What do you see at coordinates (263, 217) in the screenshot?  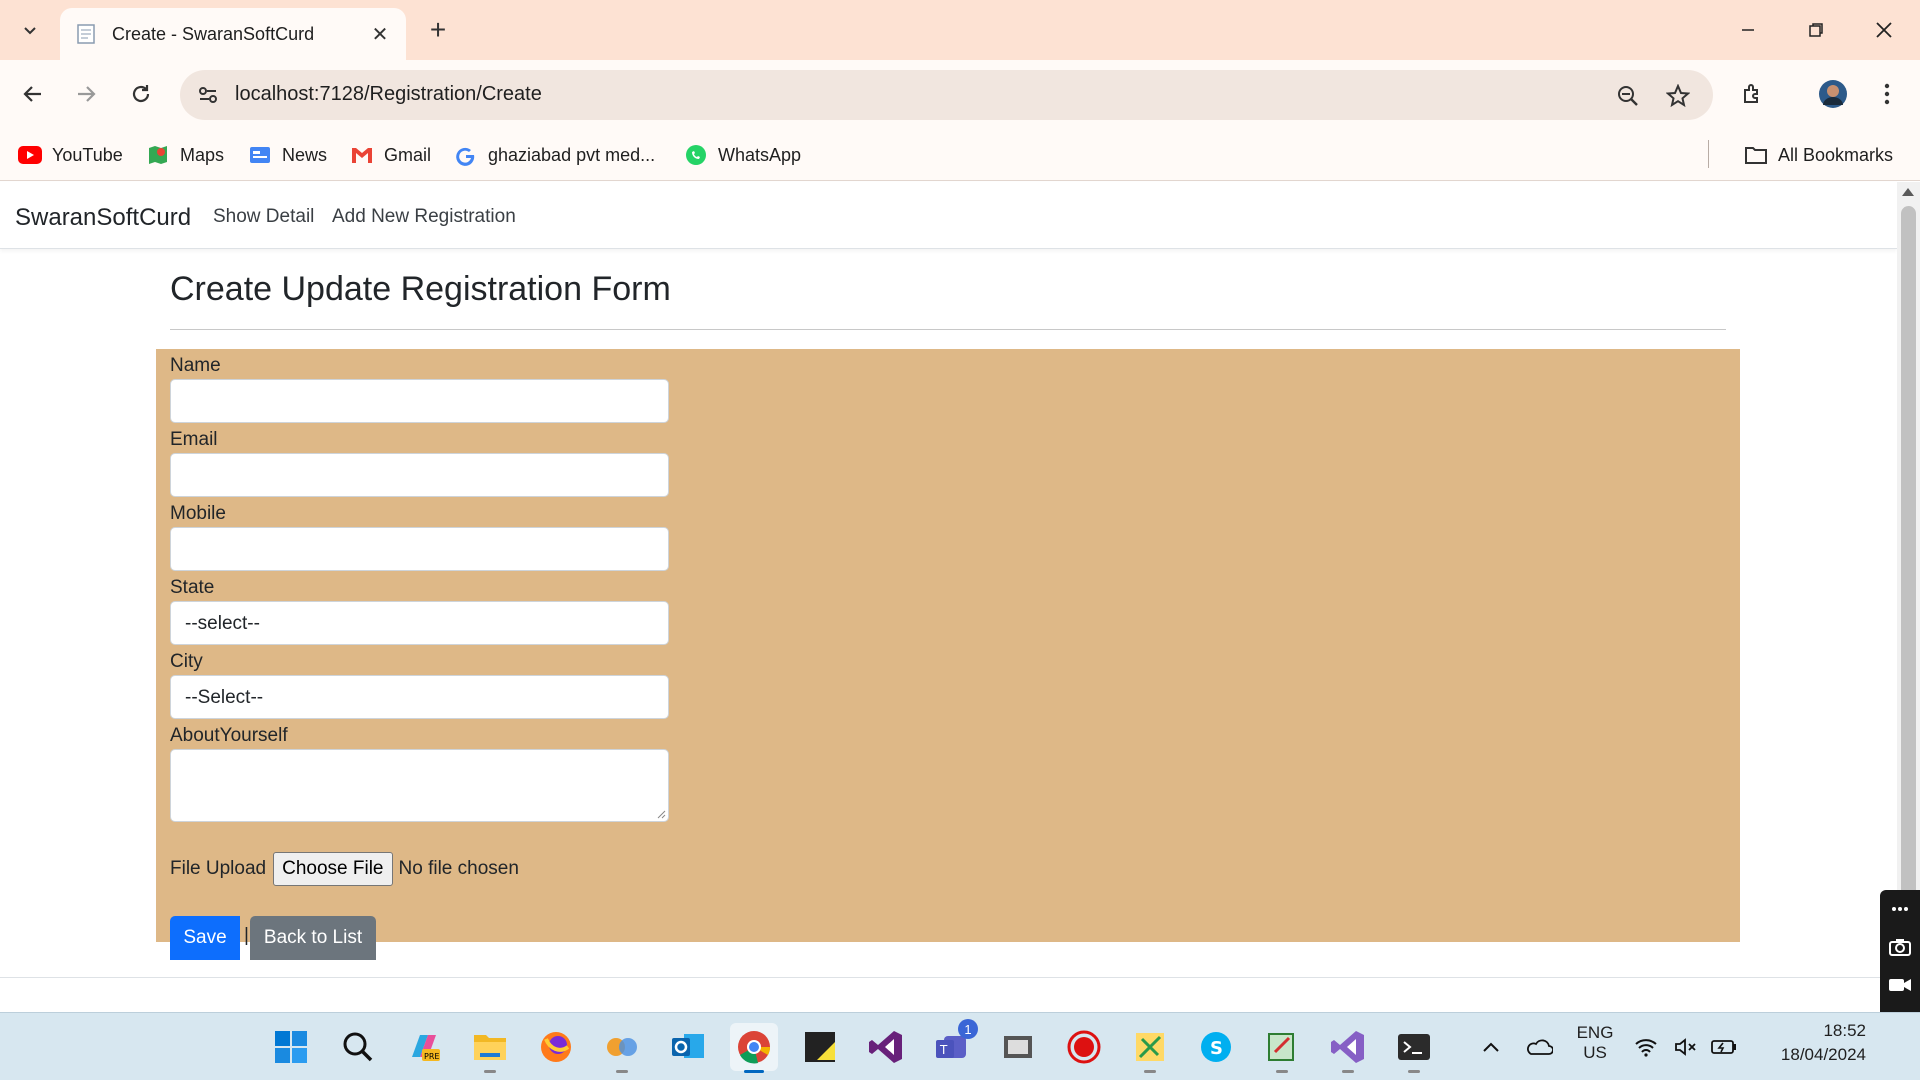 I see `nav-link-show-detail: Show Detail` at bounding box center [263, 217].